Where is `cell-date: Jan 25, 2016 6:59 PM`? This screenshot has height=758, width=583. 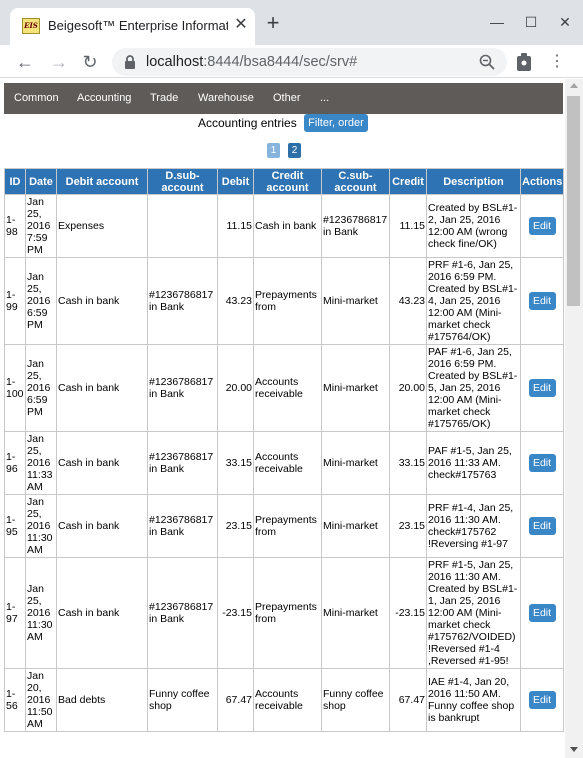 cell-date: Jan 25, 2016 6:59 PM is located at coordinates (41, 388).